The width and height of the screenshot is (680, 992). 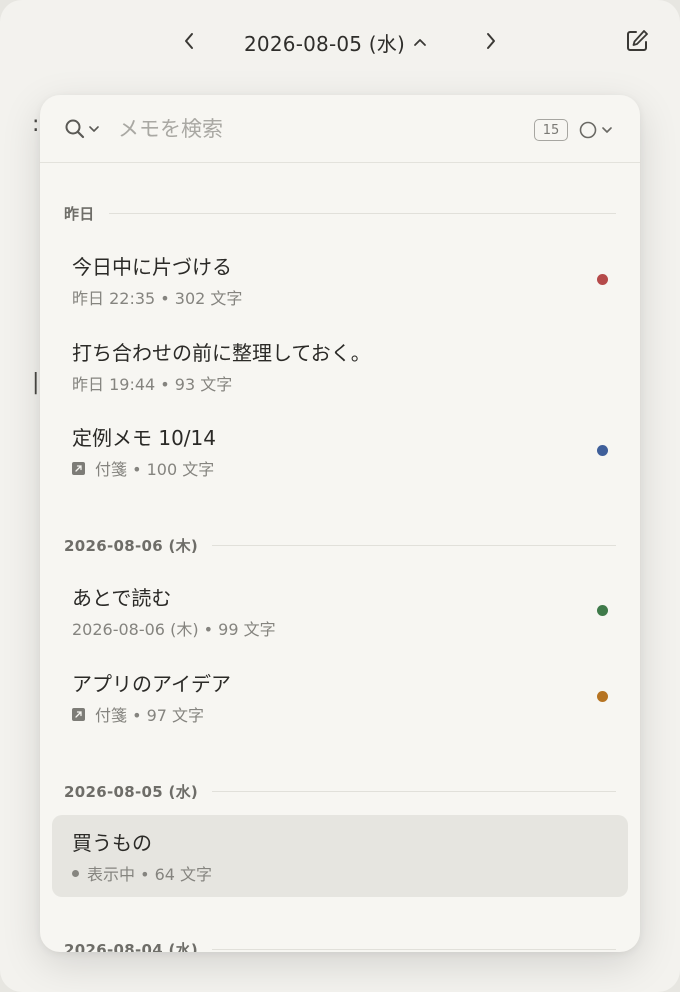 I want to click on showing-status-icon, so click(x=75, y=873).